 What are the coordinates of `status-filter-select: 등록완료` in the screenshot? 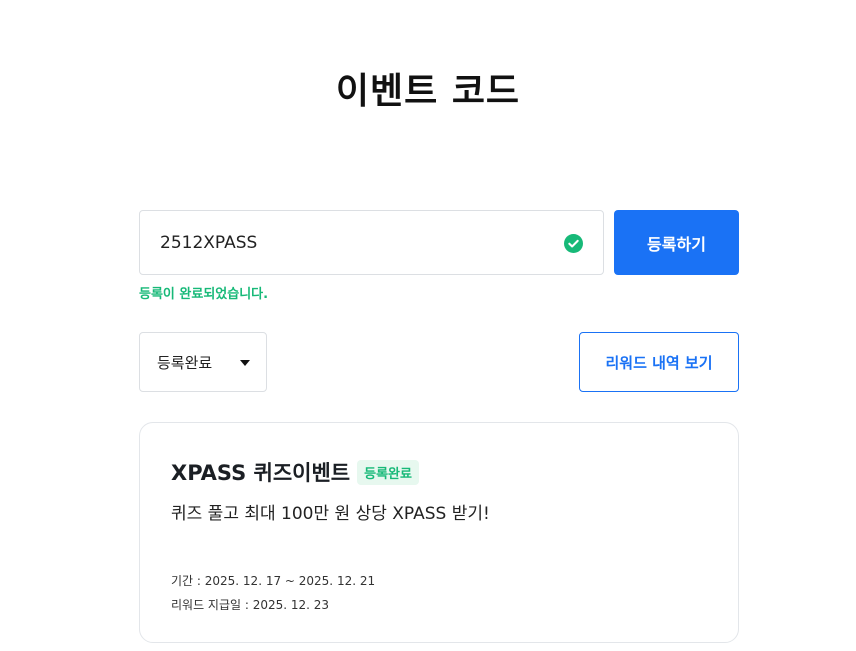 It's located at (203, 362).